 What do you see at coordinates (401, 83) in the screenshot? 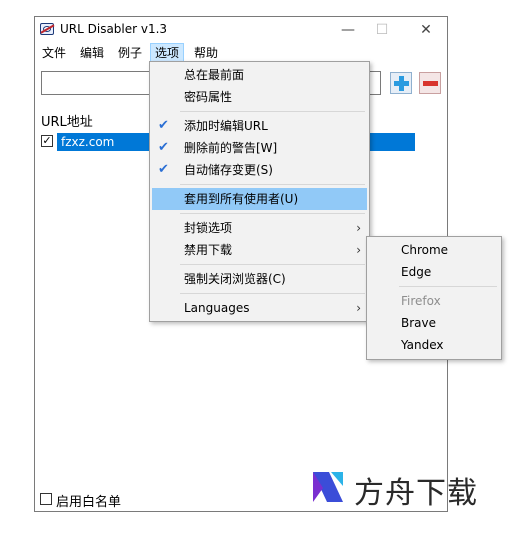
I see `add-url-button` at bounding box center [401, 83].